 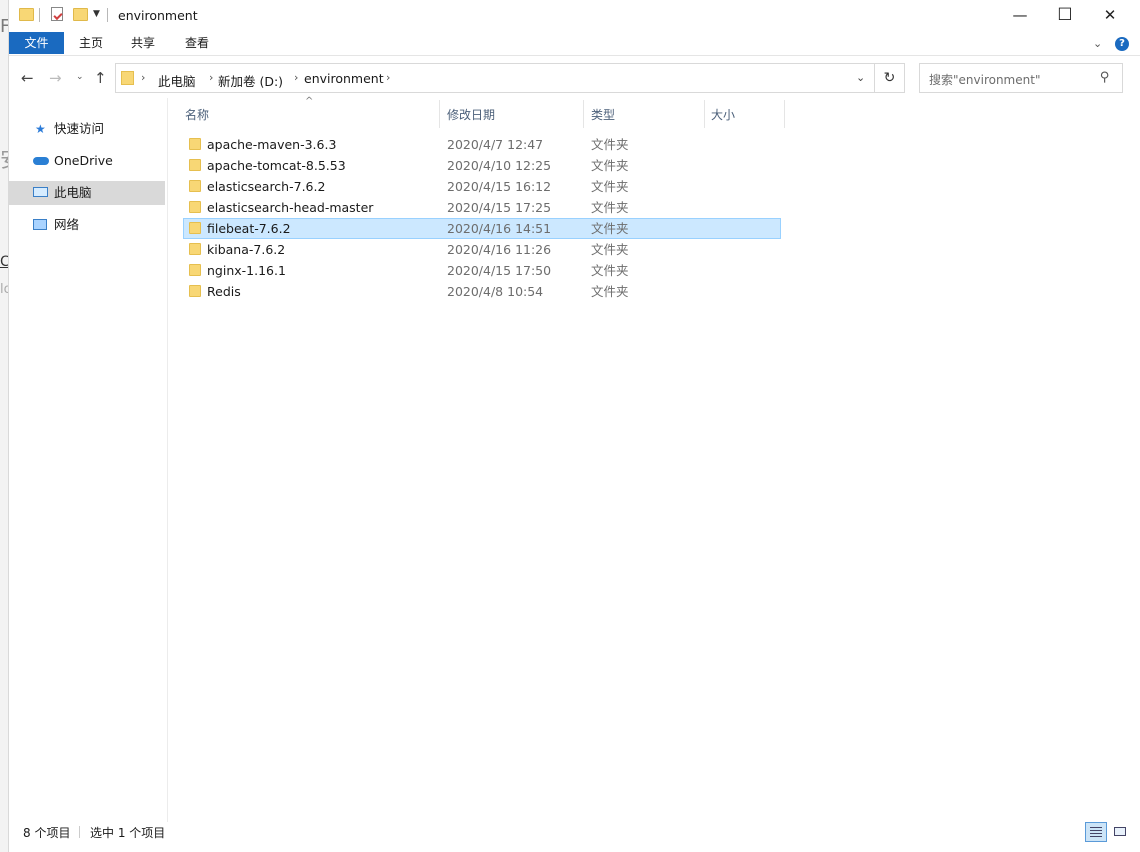 What do you see at coordinates (890, 78) in the screenshot?
I see `refresh-button: ↻` at bounding box center [890, 78].